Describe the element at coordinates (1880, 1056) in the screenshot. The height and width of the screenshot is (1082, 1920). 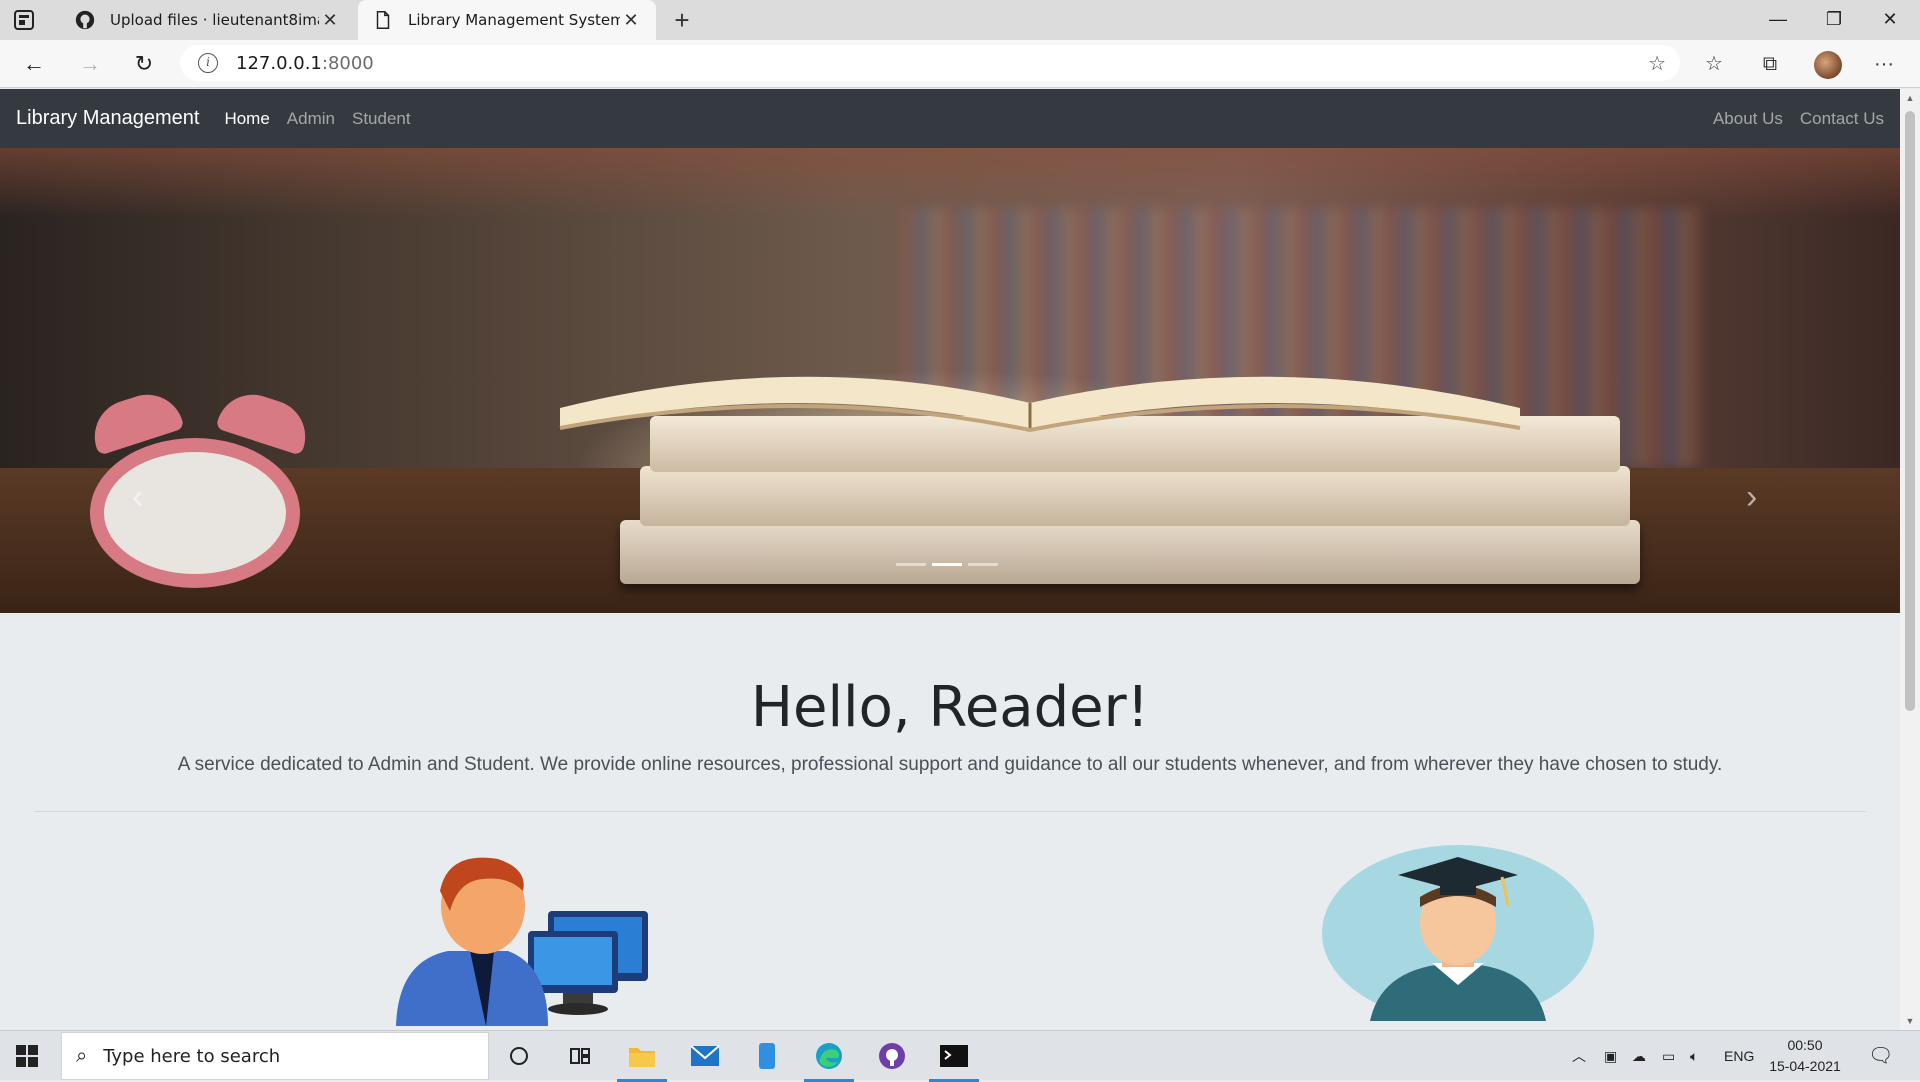
I see `notifications-icon: 🗨︎` at that location.